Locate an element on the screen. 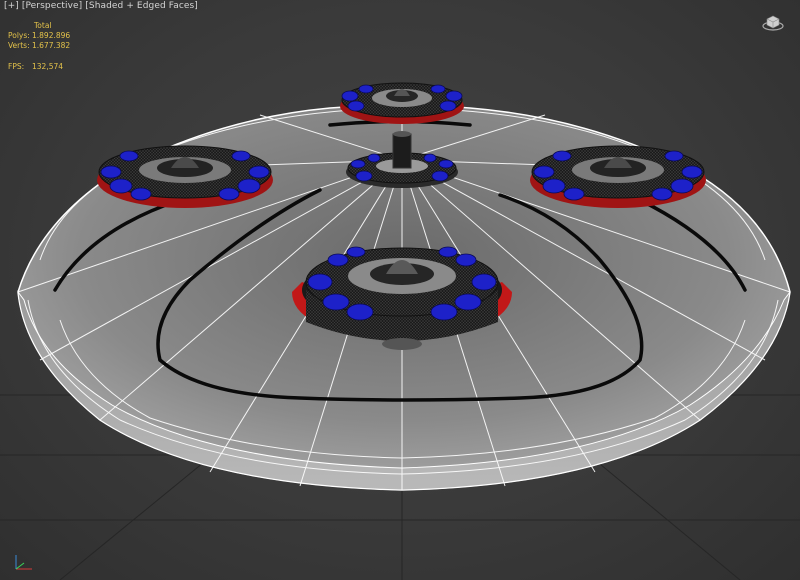  verts-value: 1.677.382 is located at coordinates (51, 45).